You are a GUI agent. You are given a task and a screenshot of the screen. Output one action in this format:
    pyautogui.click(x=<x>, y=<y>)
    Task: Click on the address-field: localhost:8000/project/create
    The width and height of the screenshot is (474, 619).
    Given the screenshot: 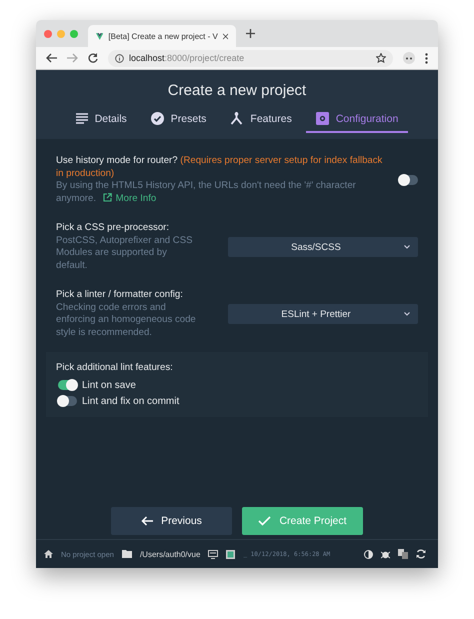 What is the action you would take?
    pyautogui.click(x=250, y=58)
    